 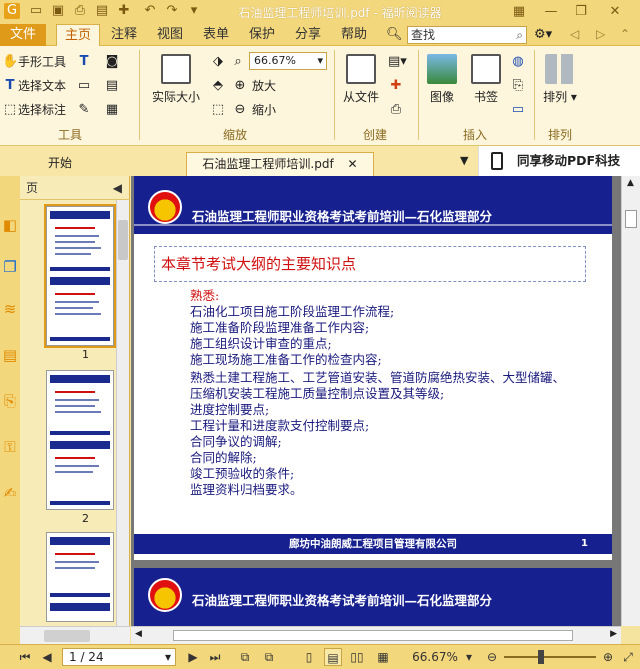 What do you see at coordinates (42, 62) in the screenshot?
I see `hand-tool-button: 手形工具` at bounding box center [42, 62].